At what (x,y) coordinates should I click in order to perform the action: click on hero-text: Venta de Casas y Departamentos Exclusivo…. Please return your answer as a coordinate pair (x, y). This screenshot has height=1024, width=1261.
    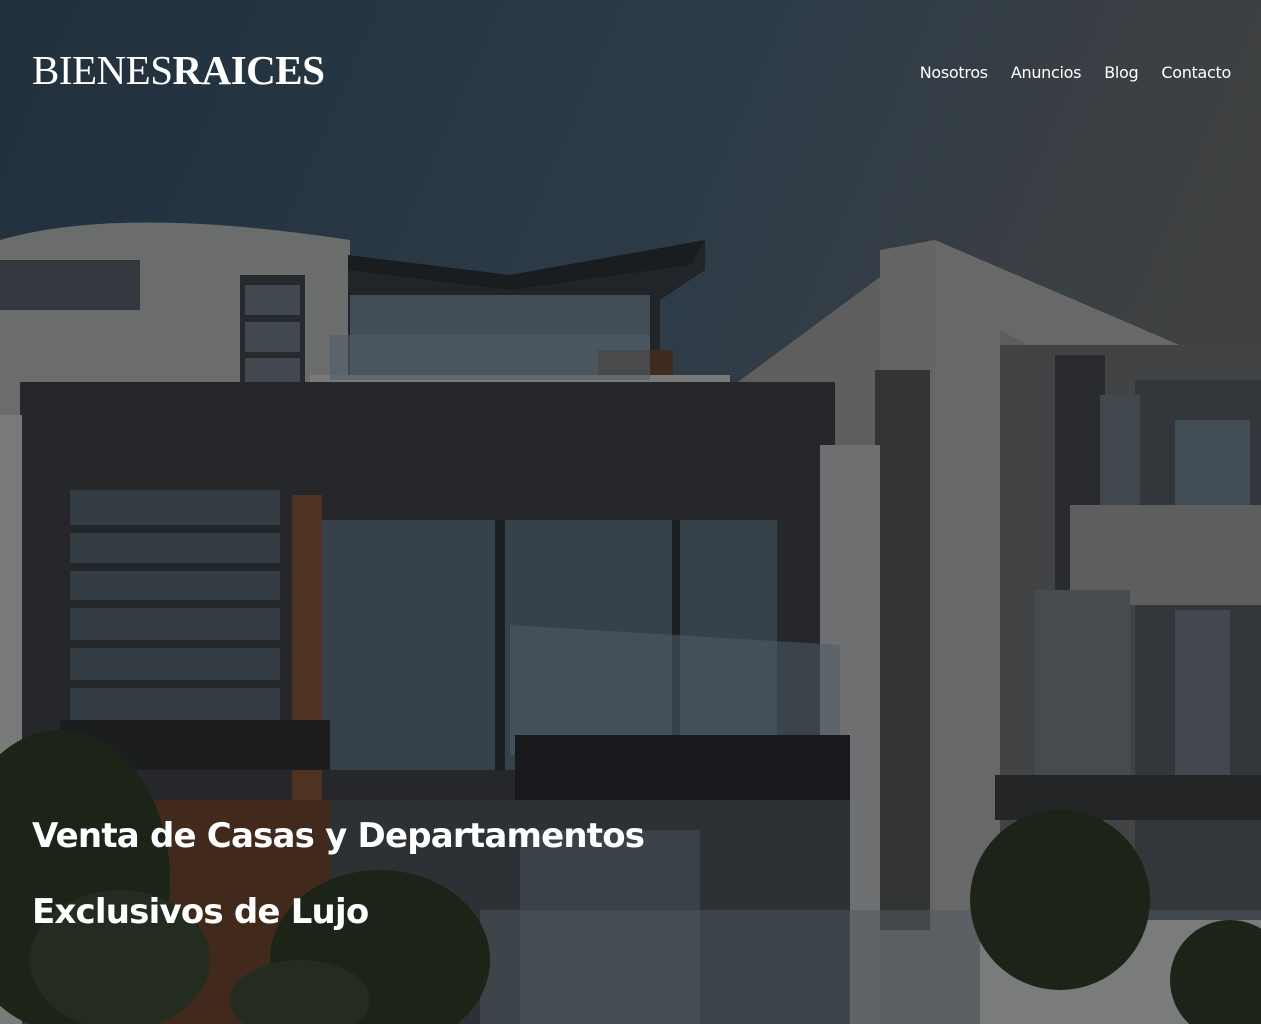
    Looking at the image, I should click on (338, 874).